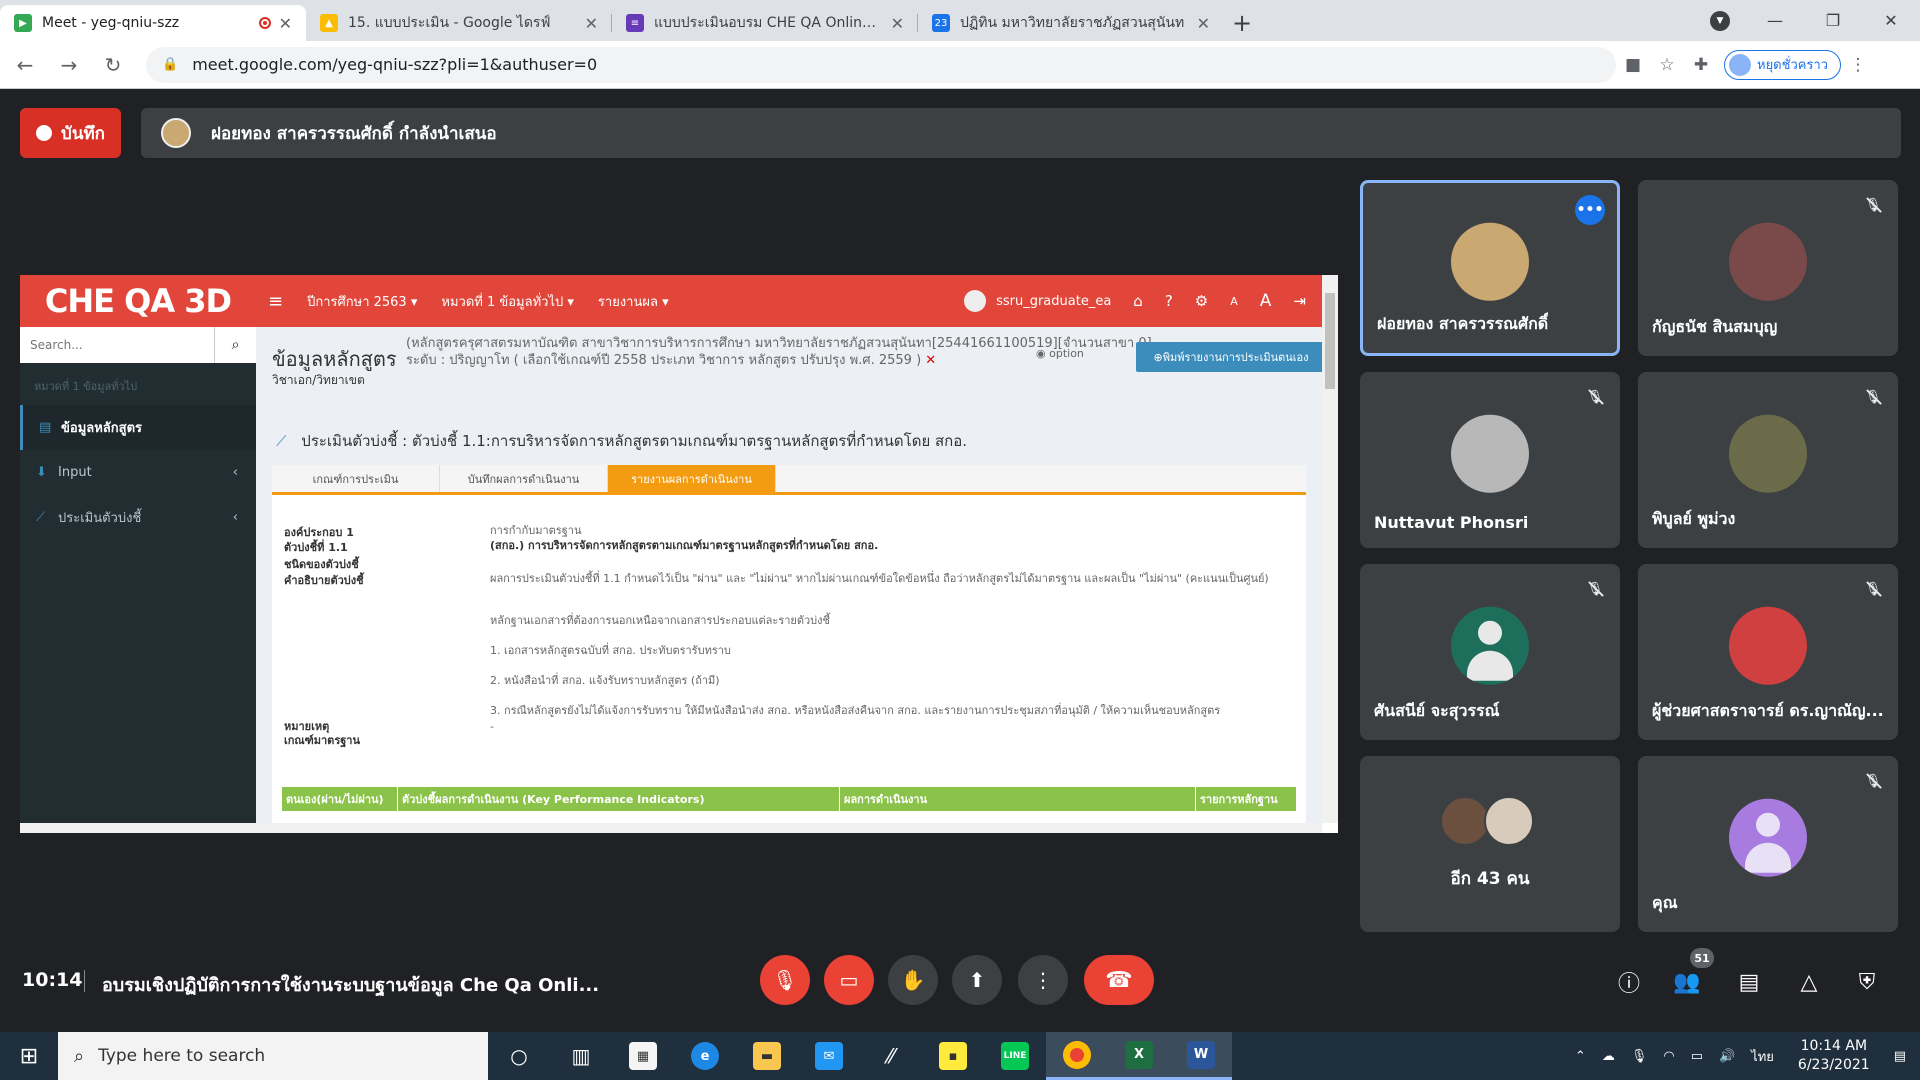 The image size is (1920, 1080). What do you see at coordinates (1580, 1056) in the screenshot?
I see `chevron-up-icon: ⌃` at bounding box center [1580, 1056].